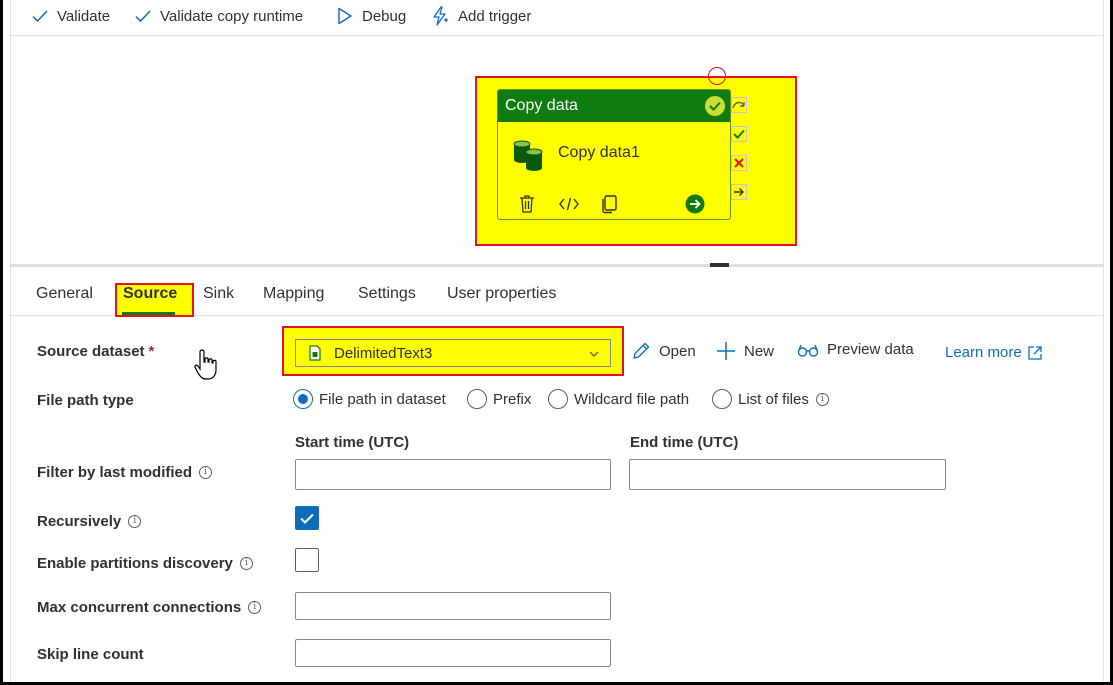  I want to click on connection-handle, so click(717, 76).